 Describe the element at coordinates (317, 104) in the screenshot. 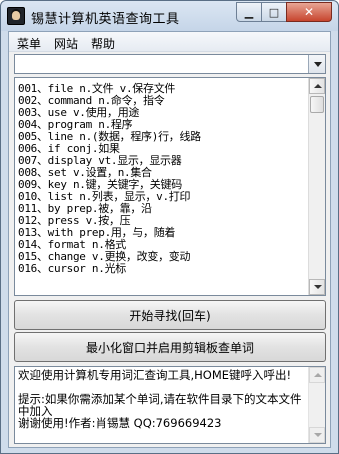

I see `scrollbar-thumb` at that location.